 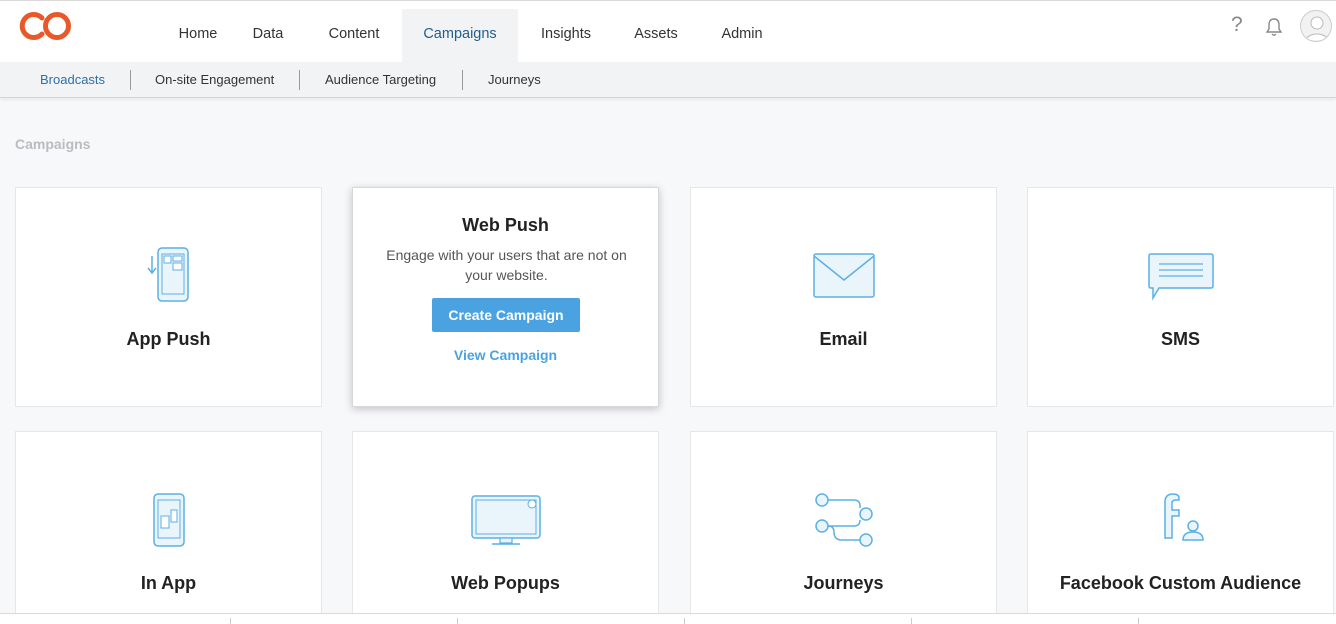 What do you see at coordinates (198, 36) in the screenshot?
I see `nav-home: Home` at bounding box center [198, 36].